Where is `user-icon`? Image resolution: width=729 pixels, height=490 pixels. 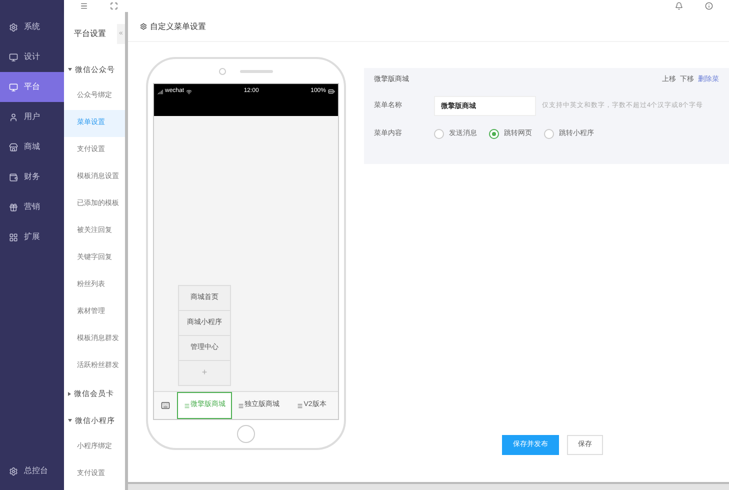 user-icon is located at coordinates (13, 117).